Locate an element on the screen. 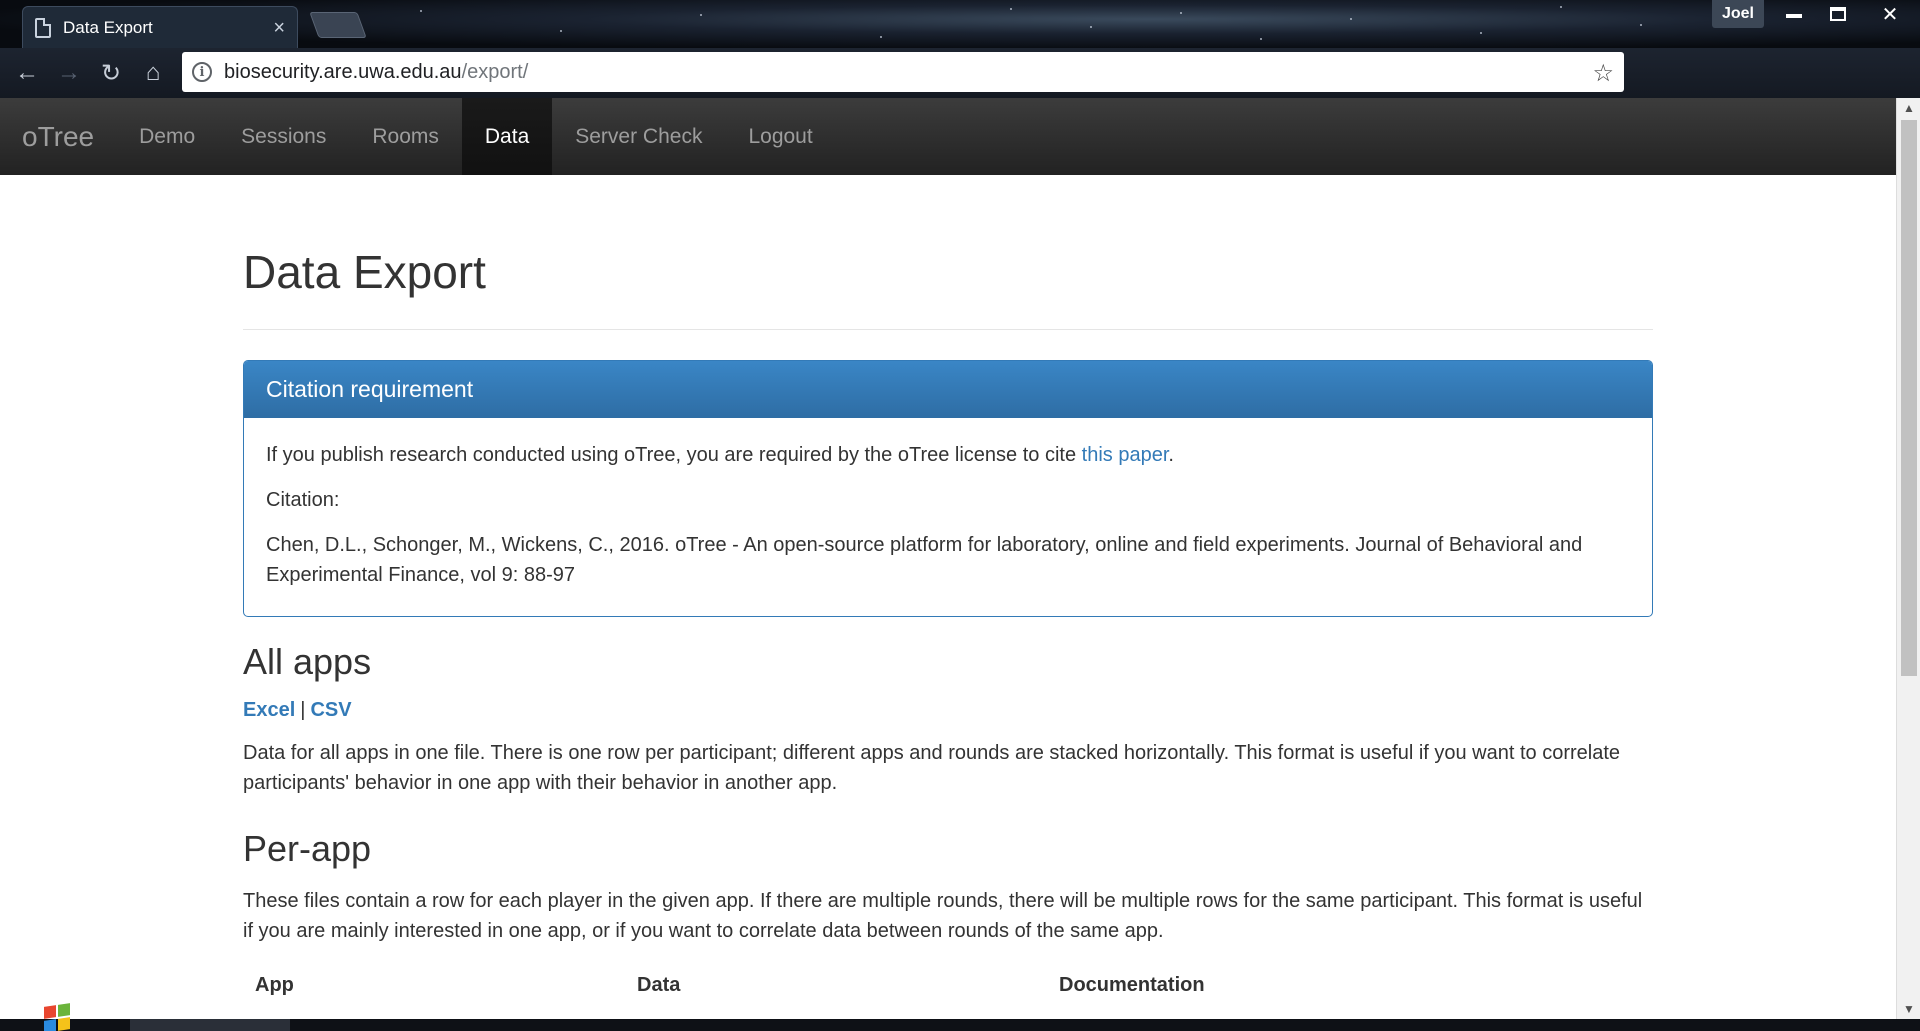 Image resolution: width=1920 pixels, height=1031 pixels. new-tab-button is located at coordinates (338, 25).